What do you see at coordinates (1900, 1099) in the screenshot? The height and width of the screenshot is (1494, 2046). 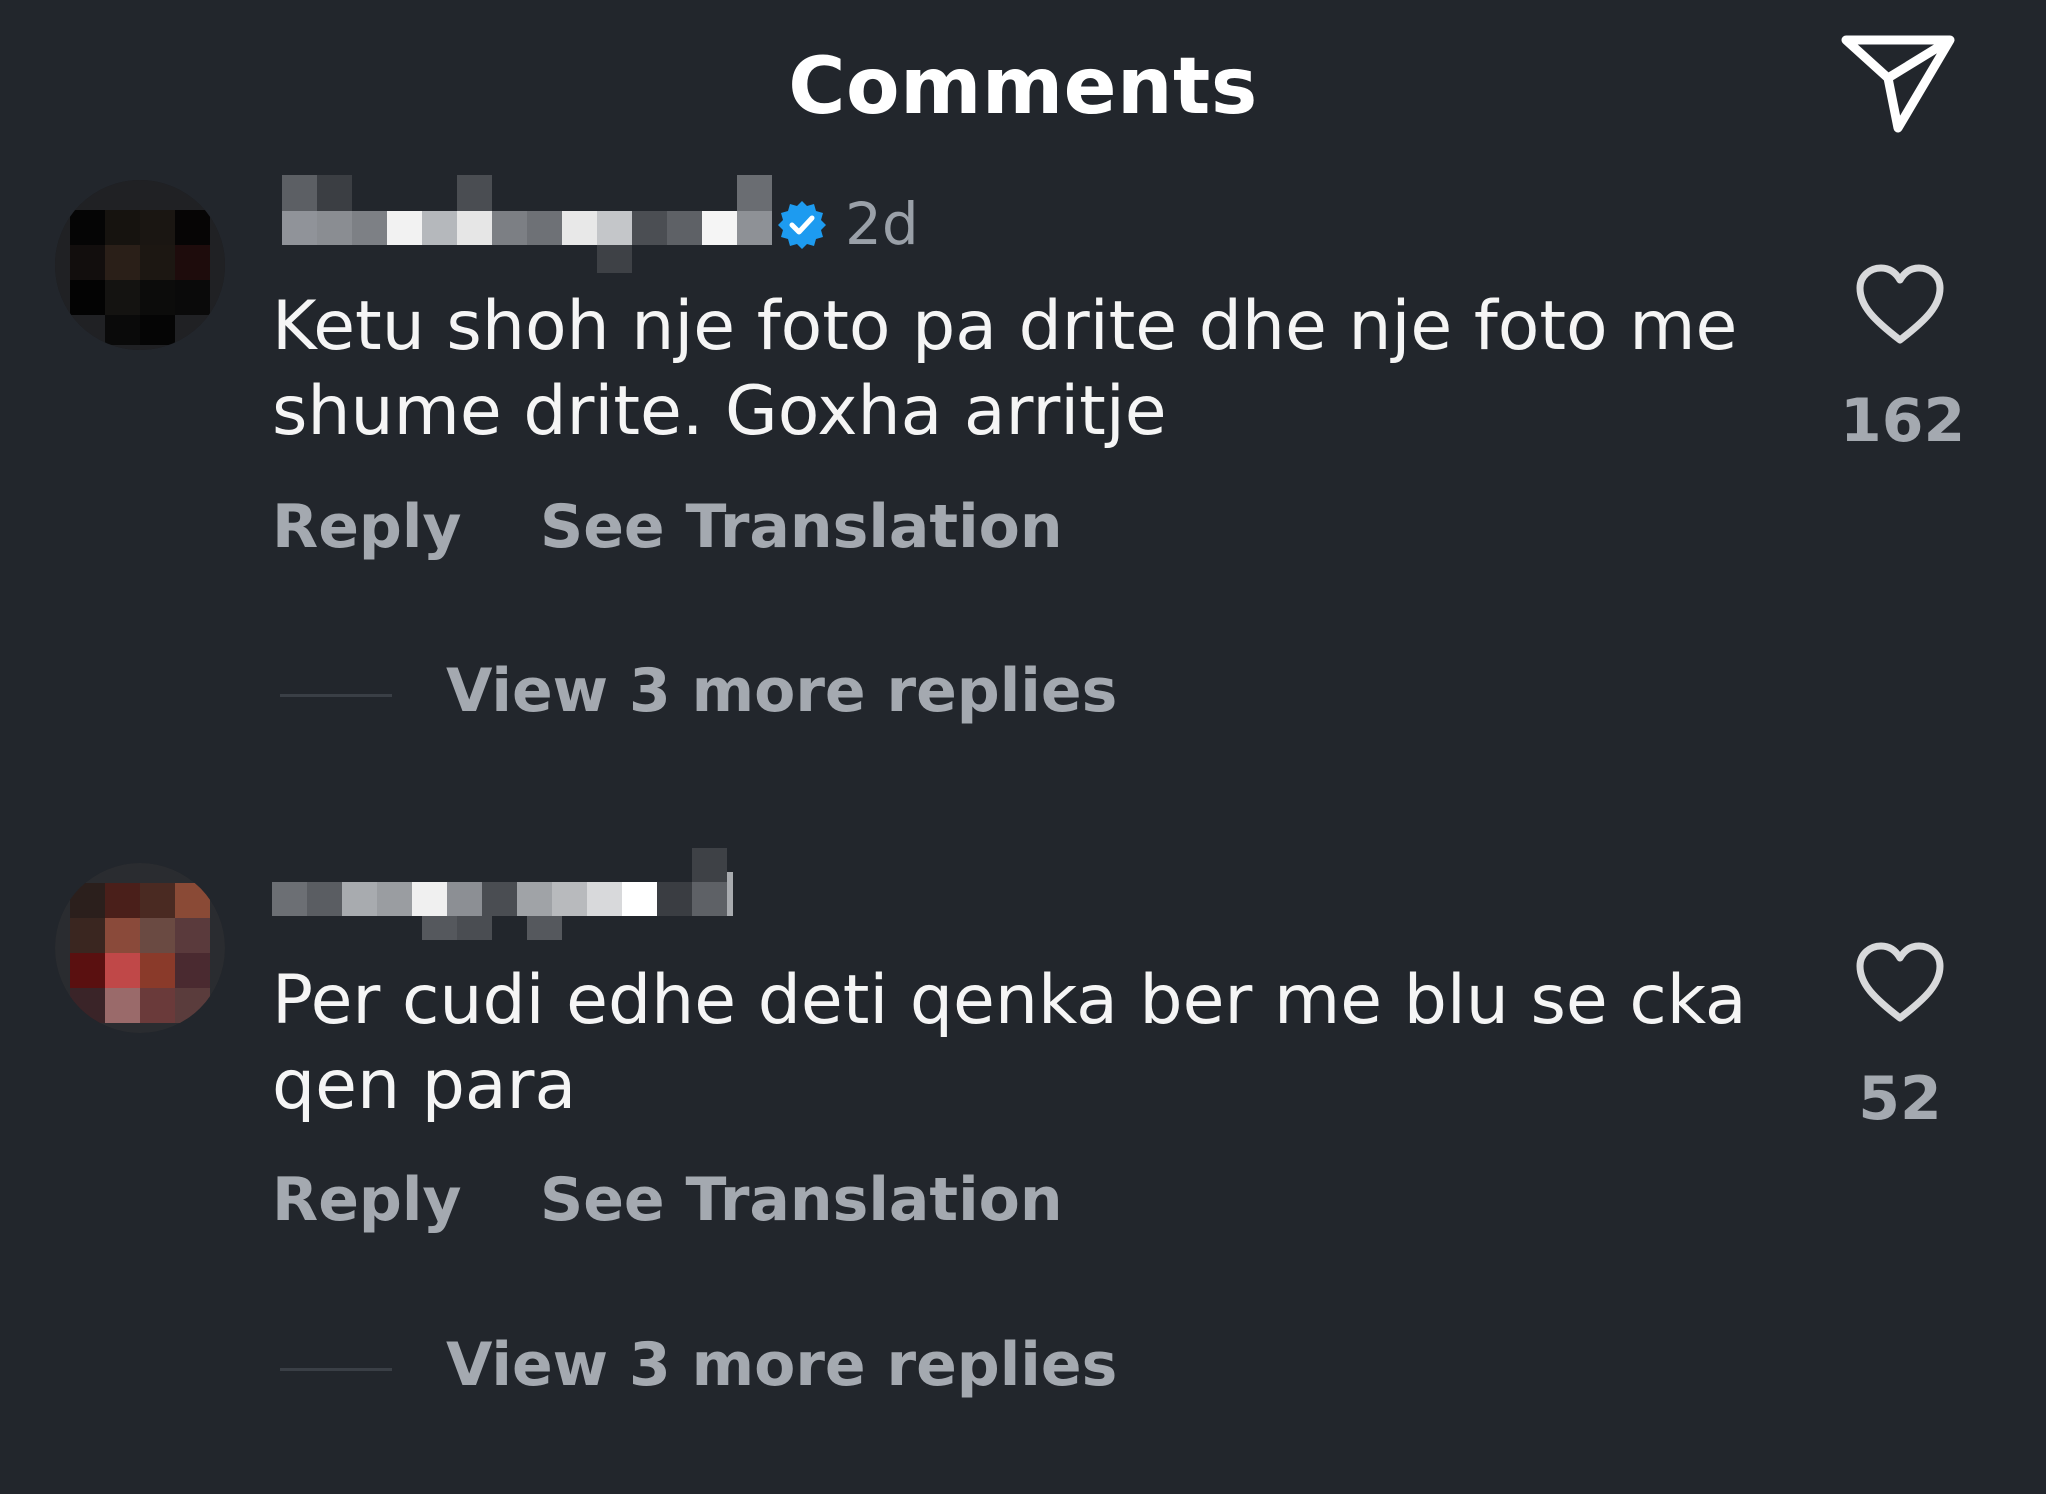 I see `like-count: 52` at bounding box center [1900, 1099].